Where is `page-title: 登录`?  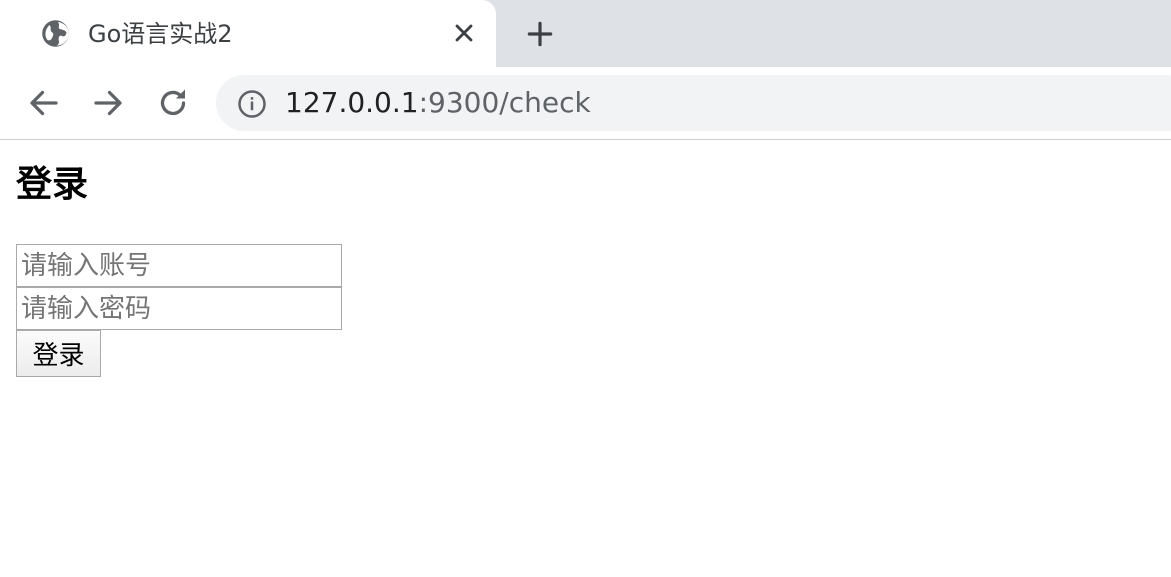 page-title: 登录 is located at coordinates (52, 184).